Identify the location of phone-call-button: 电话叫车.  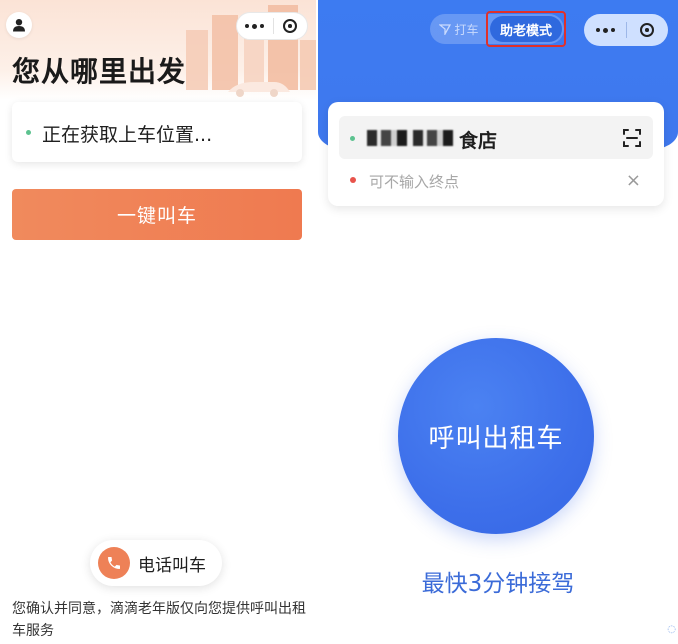
(156, 563).